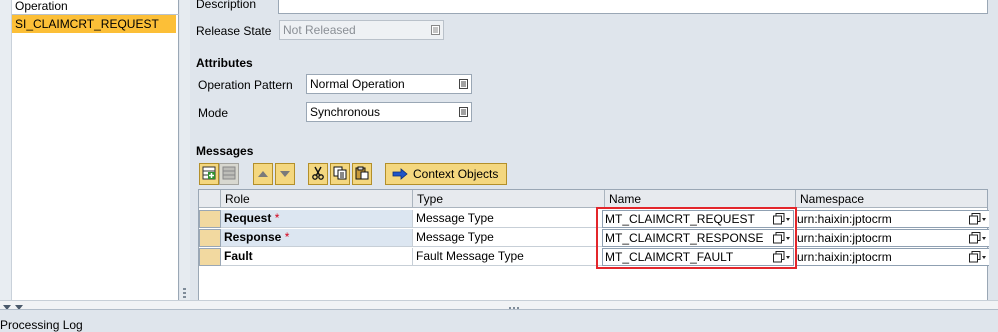 This screenshot has height=332, width=998. I want to click on mode-value: Synchronous, so click(345, 112).